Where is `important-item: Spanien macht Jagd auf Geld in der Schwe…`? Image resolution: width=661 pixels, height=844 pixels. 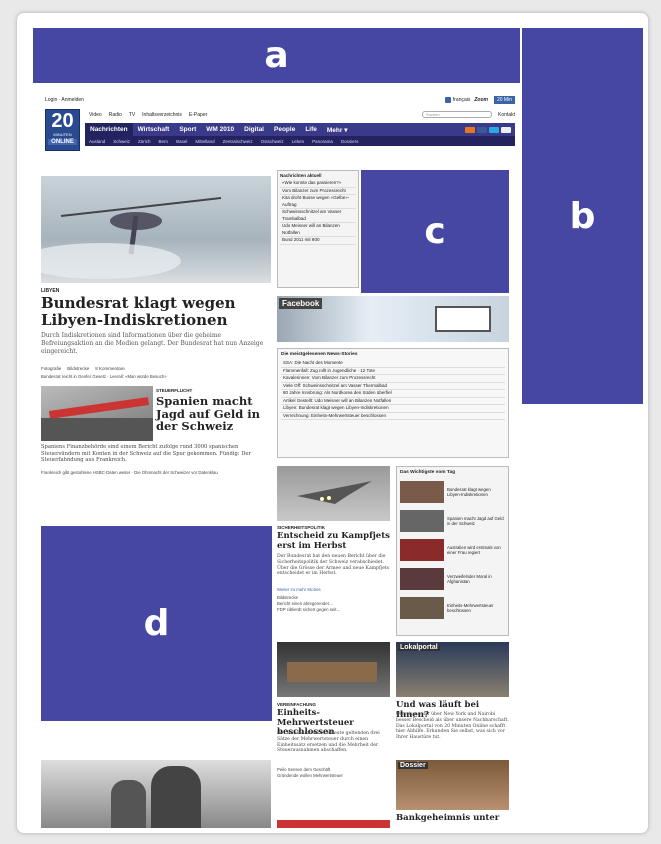 important-item: Spanien macht Jagd auf Geld in der Schwe… is located at coordinates (452, 521).